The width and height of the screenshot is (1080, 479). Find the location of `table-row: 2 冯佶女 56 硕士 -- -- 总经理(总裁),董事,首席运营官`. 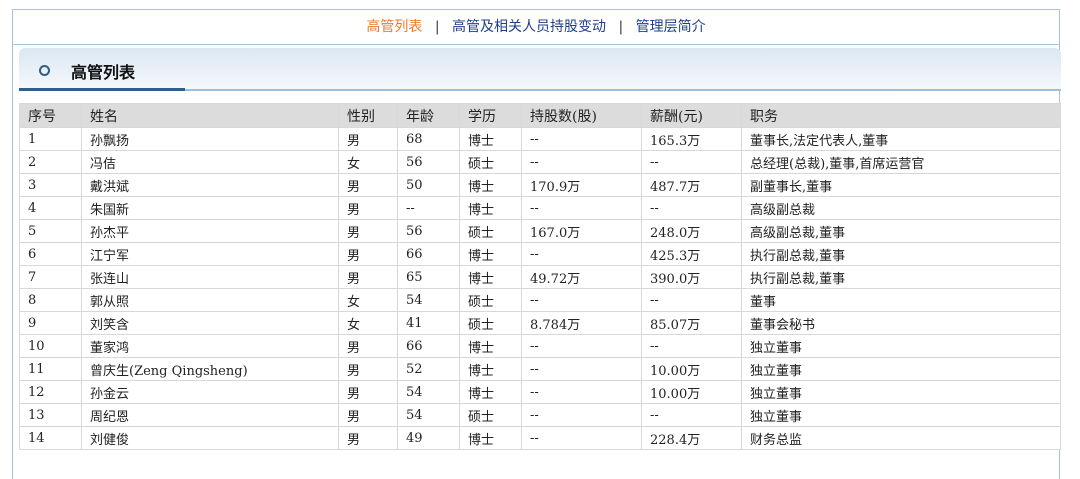

table-row: 2 冯佶女 56 硕士 -- -- 总经理(总裁),董事,首席运营官 is located at coordinates (540, 162).